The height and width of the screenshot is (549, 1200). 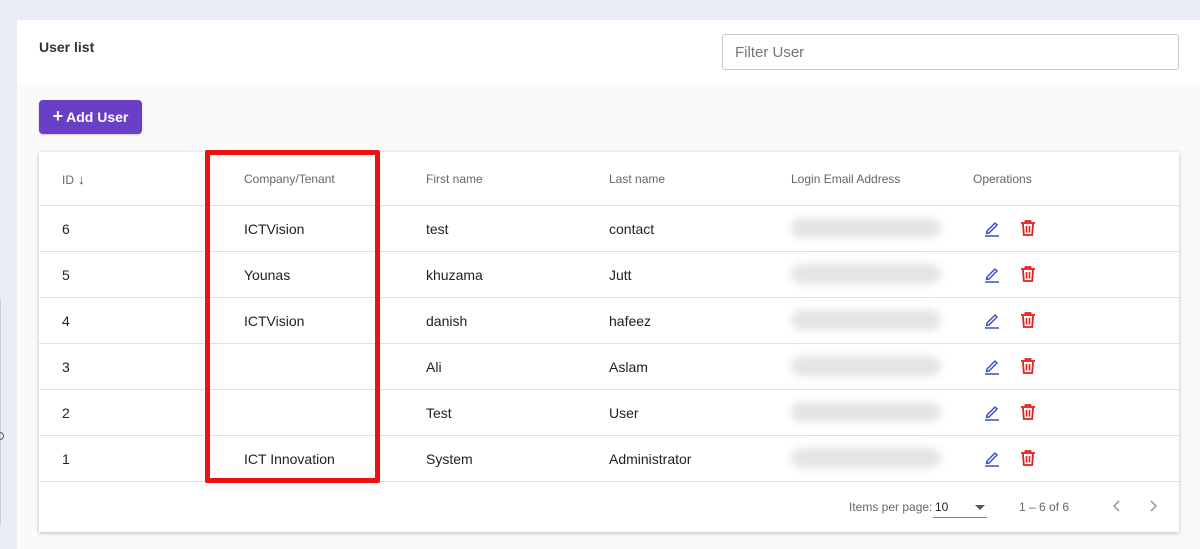 I want to click on company-column-highlight, so click(x=292, y=316).